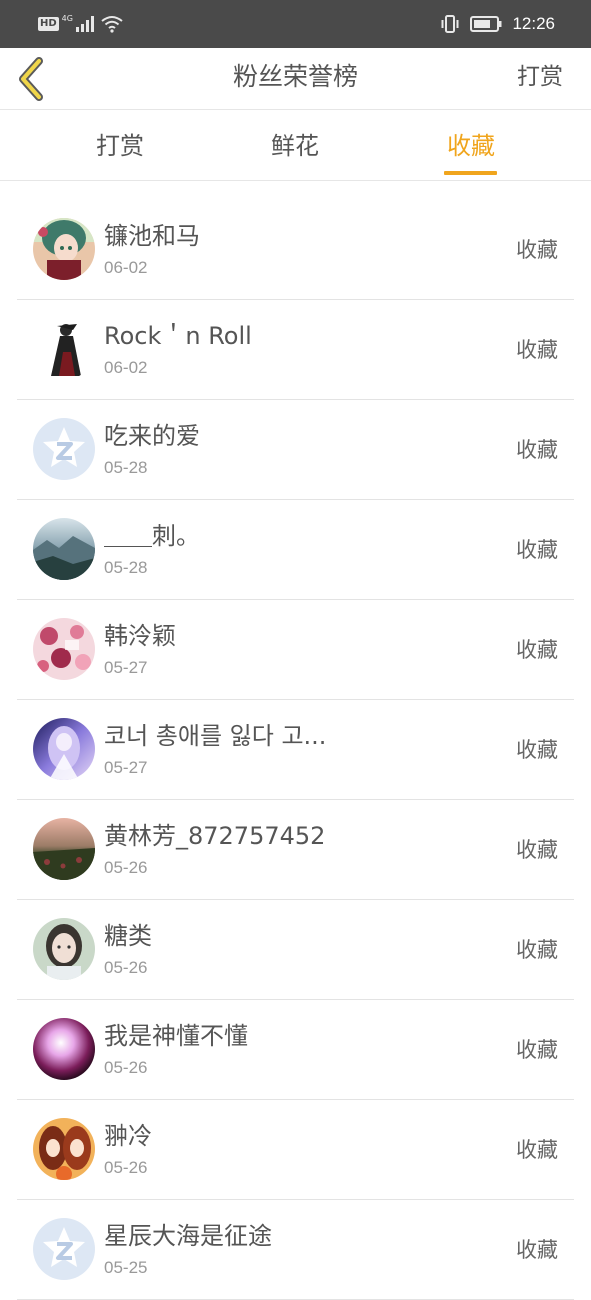 This screenshot has width=591, height=1300. I want to click on status-bar-right: 12:26, so click(497, 24).